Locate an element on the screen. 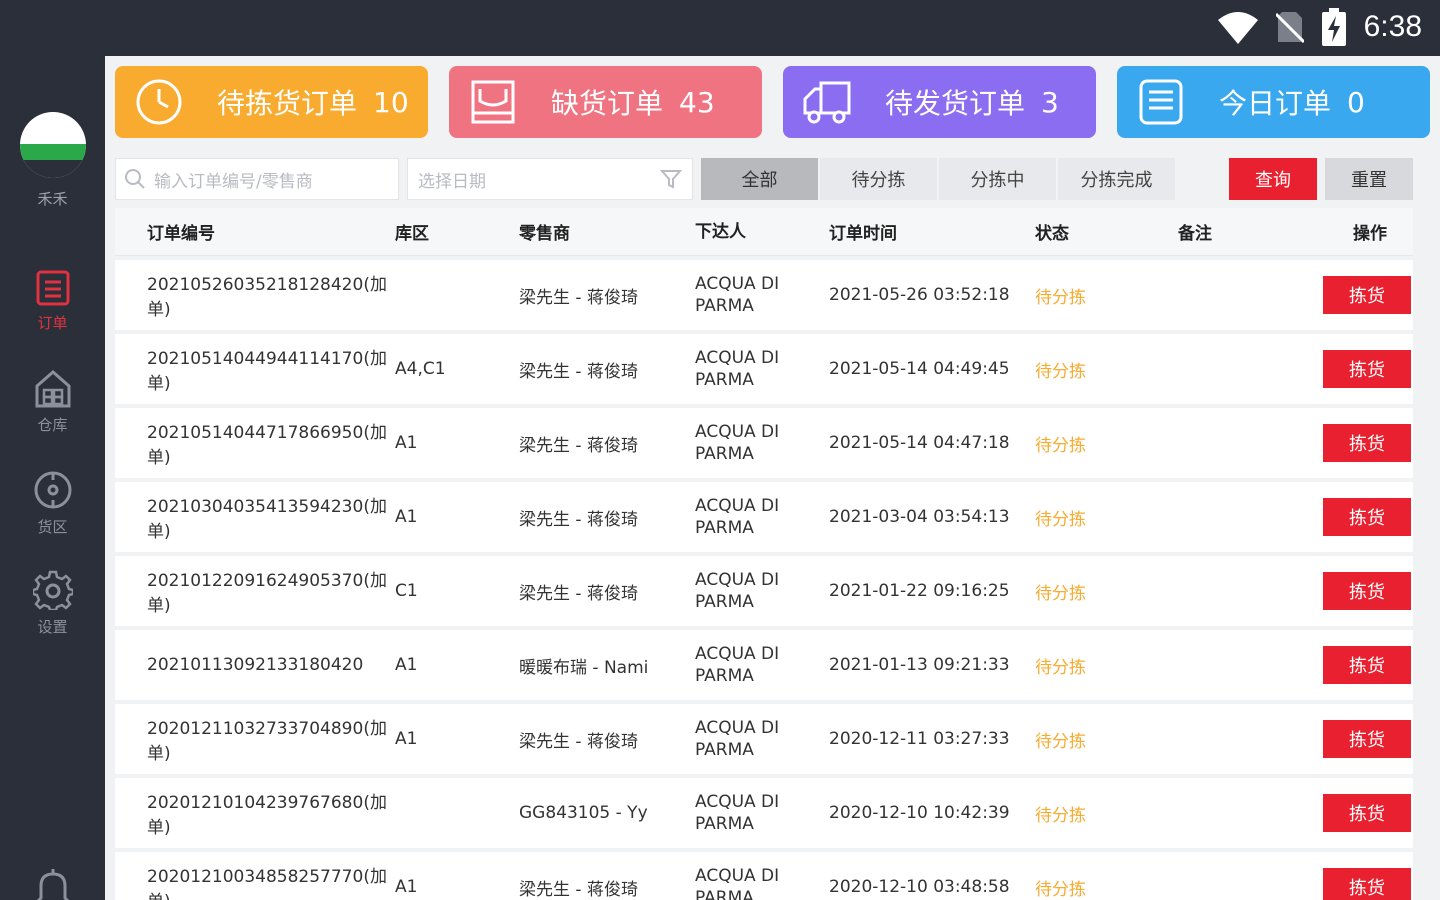  bell-icon is located at coordinates (53, 884).